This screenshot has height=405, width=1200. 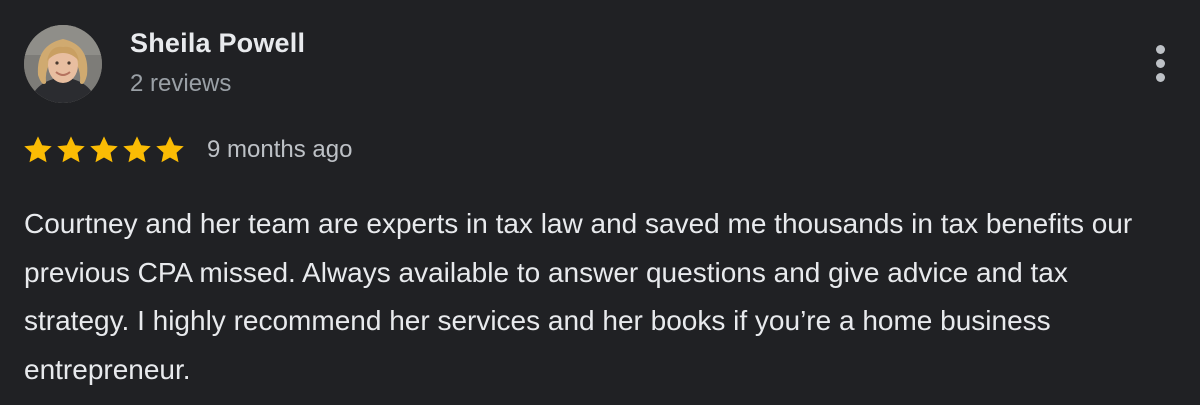 I want to click on more-options-button, so click(x=1160, y=63).